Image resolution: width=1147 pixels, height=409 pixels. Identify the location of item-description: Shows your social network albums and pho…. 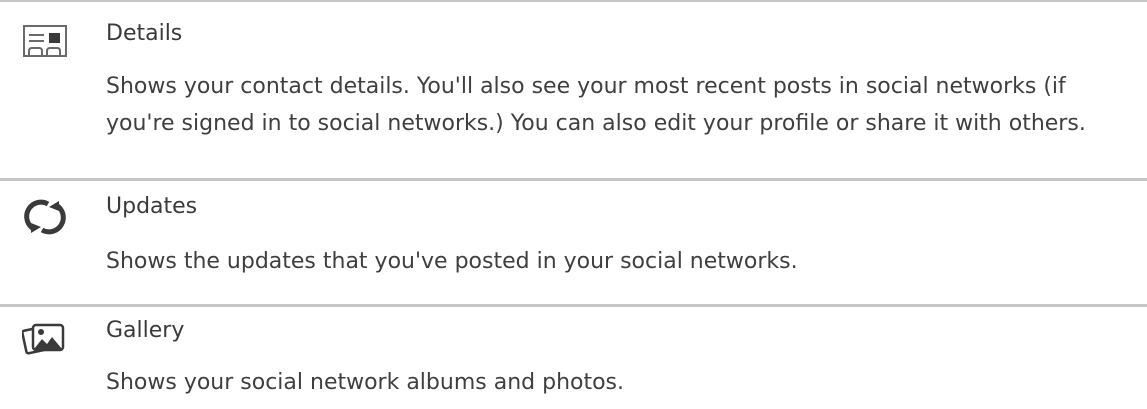
(365, 382).